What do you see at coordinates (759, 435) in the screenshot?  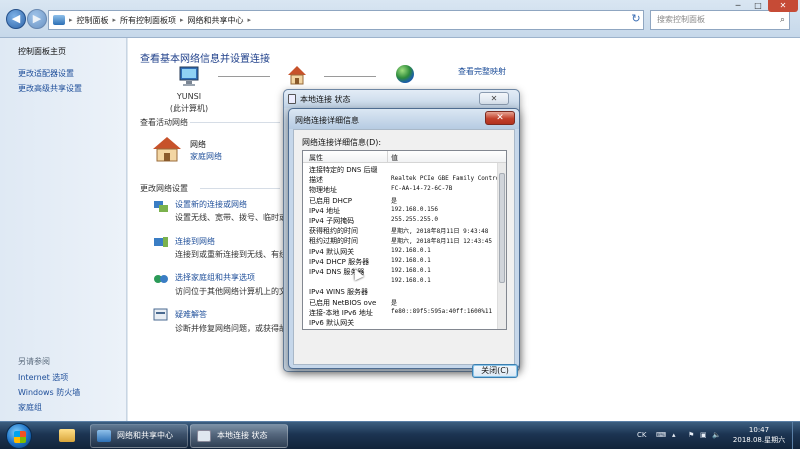 I see `system-clock: 10:47 2018.08.星期六` at bounding box center [759, 435].